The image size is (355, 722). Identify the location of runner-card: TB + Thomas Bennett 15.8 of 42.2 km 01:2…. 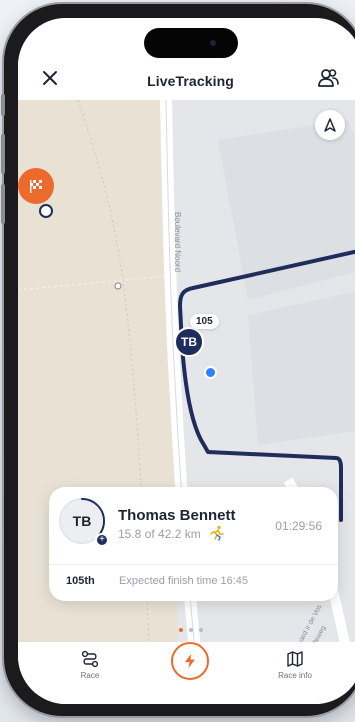
(193, 544).